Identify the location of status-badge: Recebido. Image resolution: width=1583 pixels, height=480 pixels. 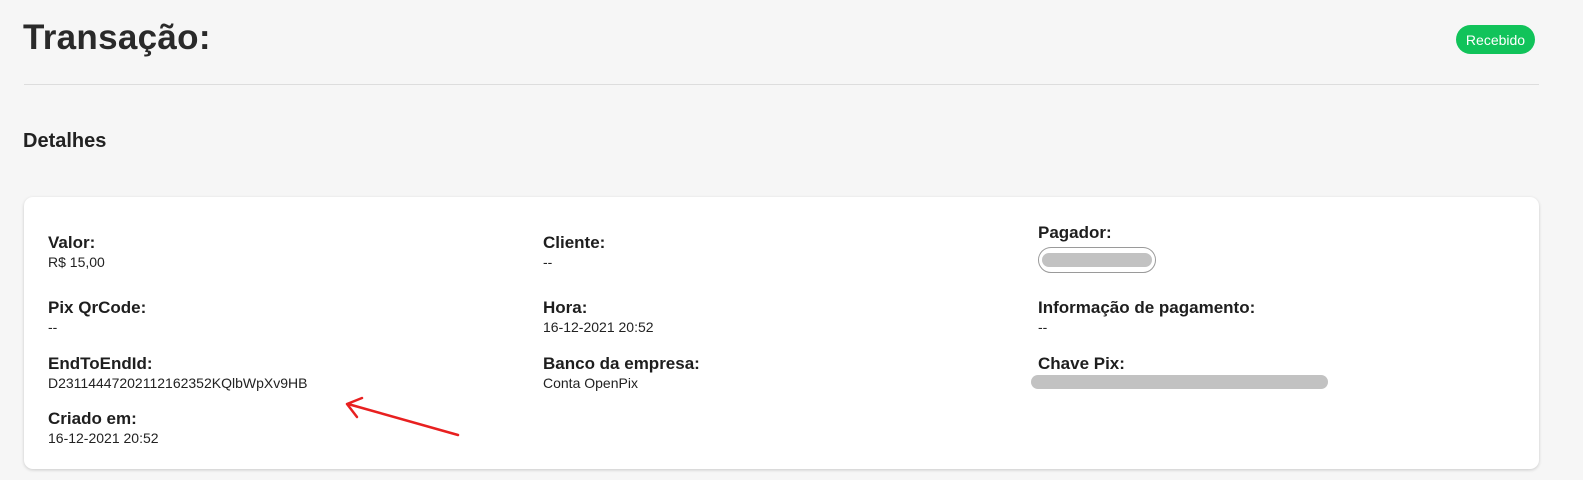
(1495, 39).